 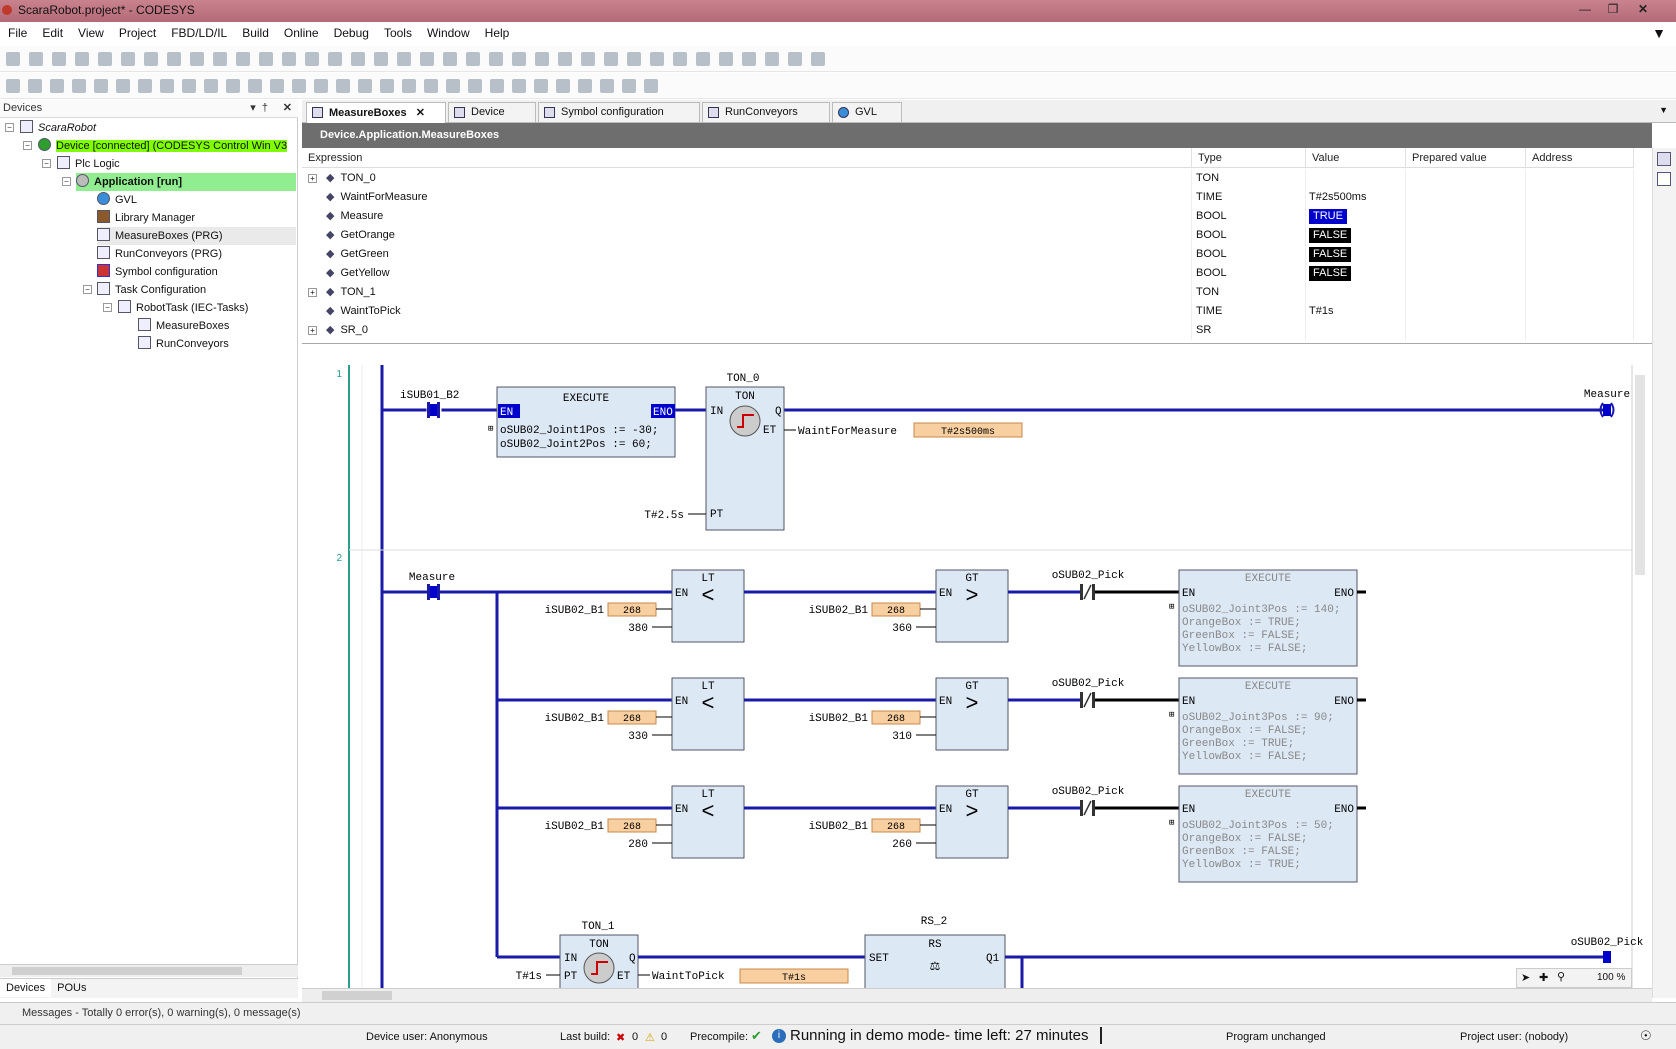 What do you see at coordinates (58, 128) in the screenshot?
I see `tree-node-project: ScaraRobot` at bounding box center [58, 128].